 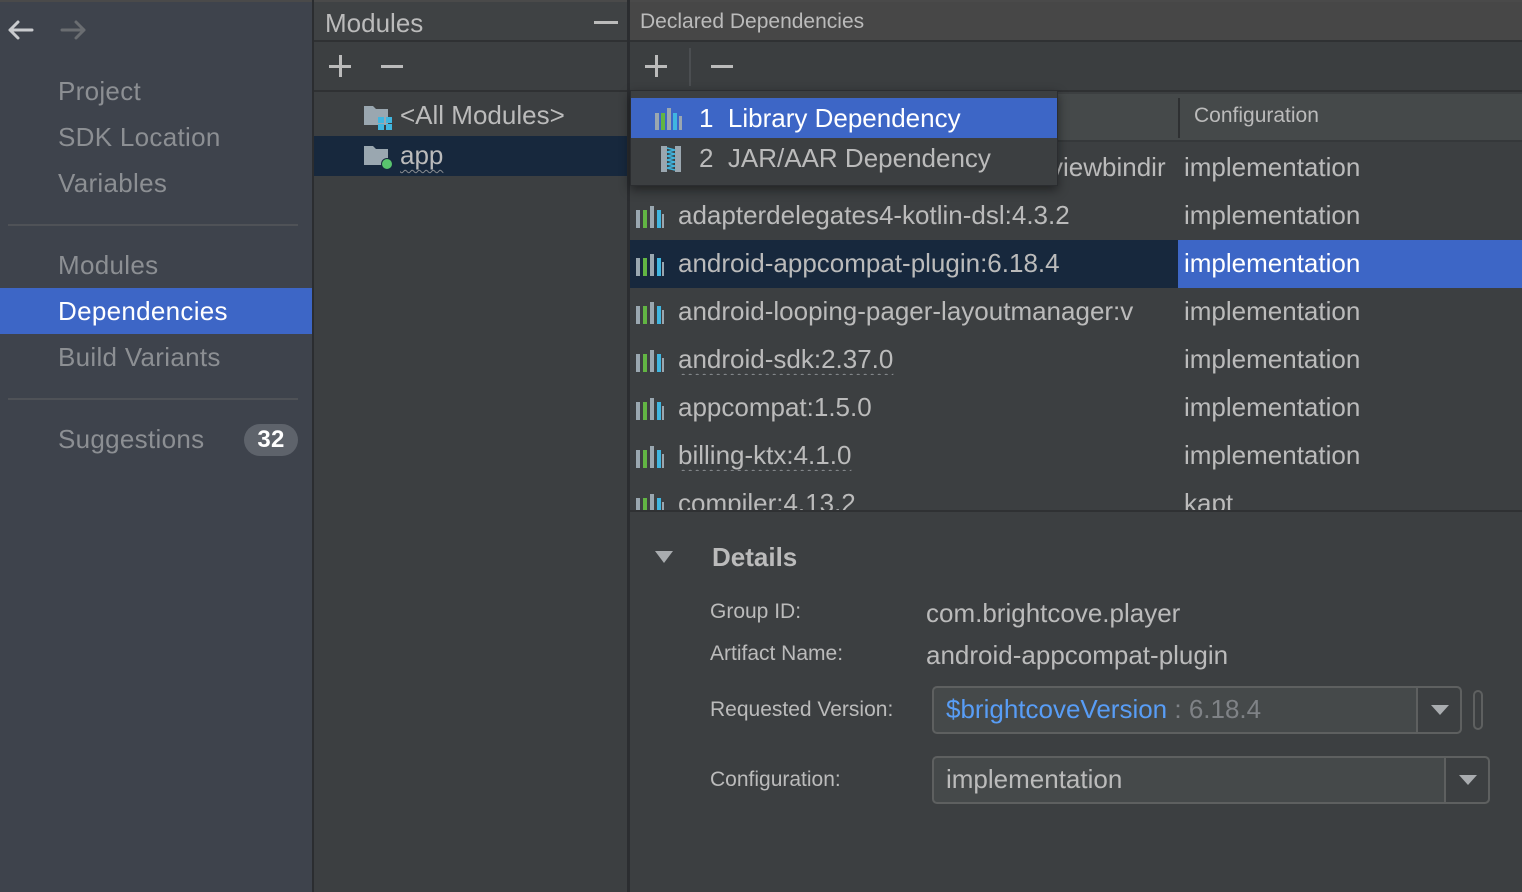 What do you see at coordinates (1076, 22) in the screenshot?
I see `dependencies-header: Declared Dependencies` at bounding box center [1076, 22].